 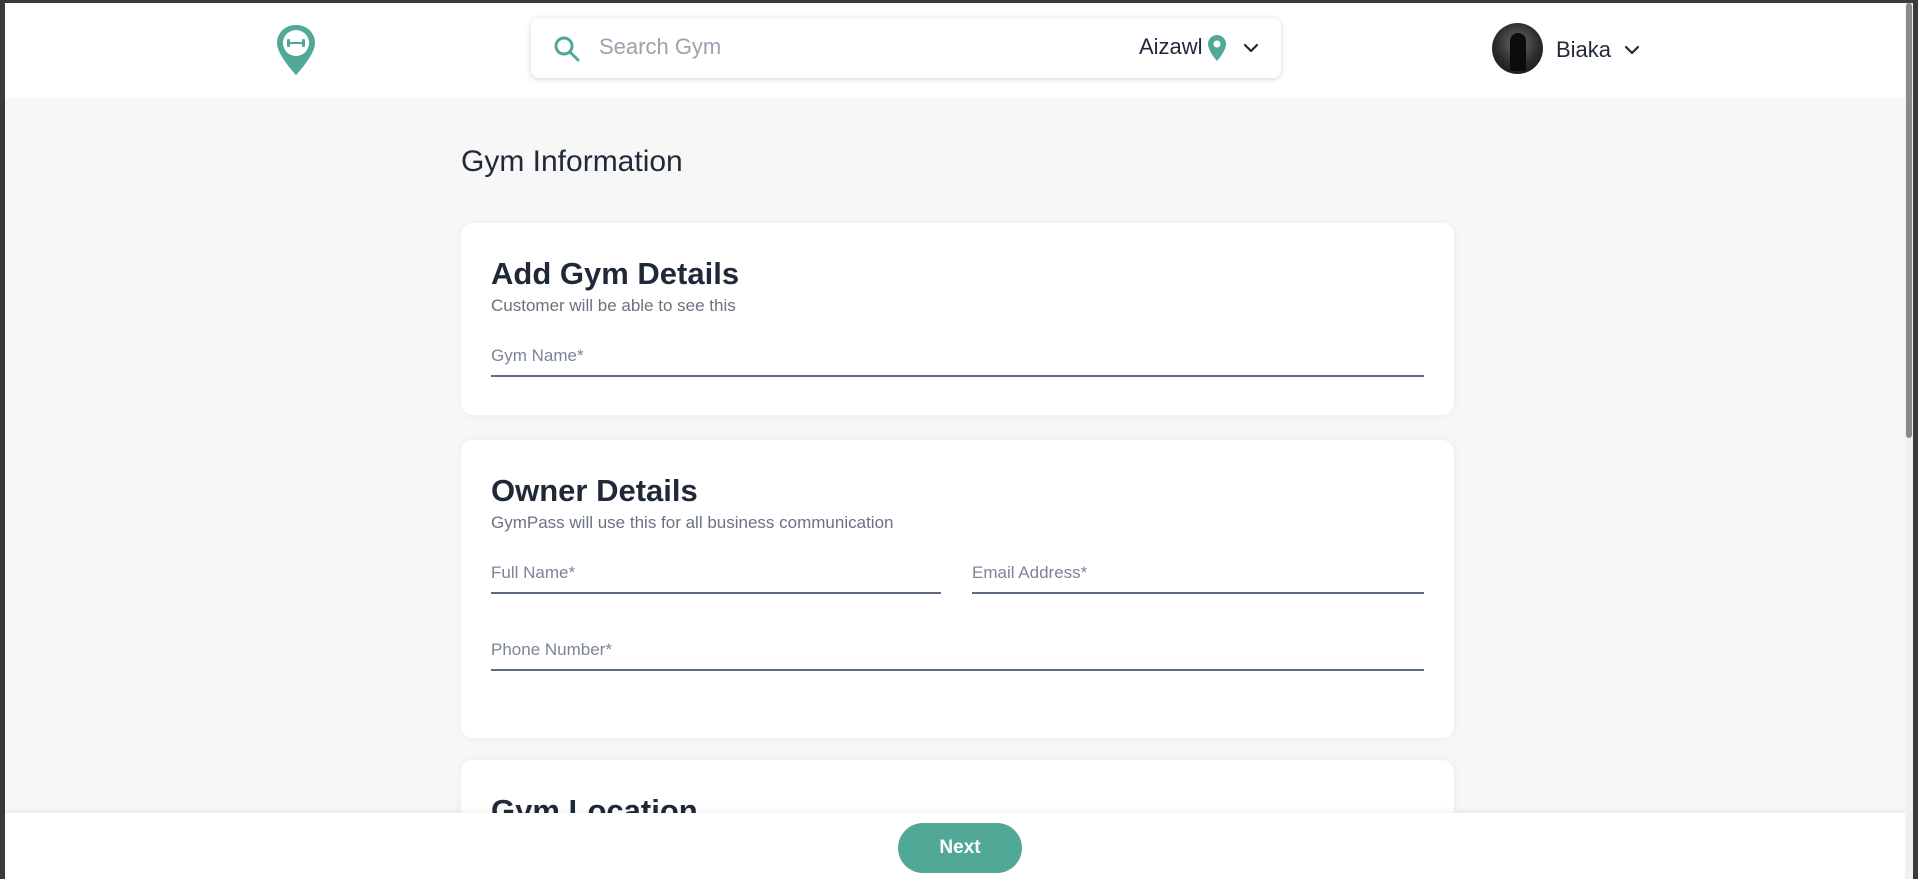 I want to click on user-name: Biaka, so click(x=1583, y=50).